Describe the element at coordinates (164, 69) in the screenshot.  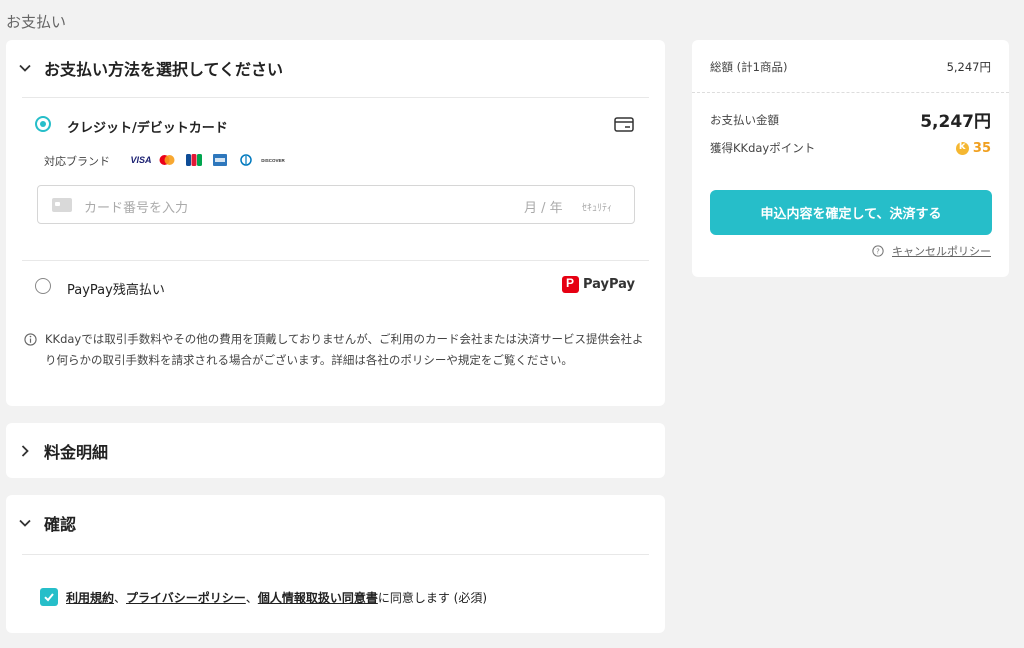
I see `payment-section-title: お支払い方法を選択してください` at that location.